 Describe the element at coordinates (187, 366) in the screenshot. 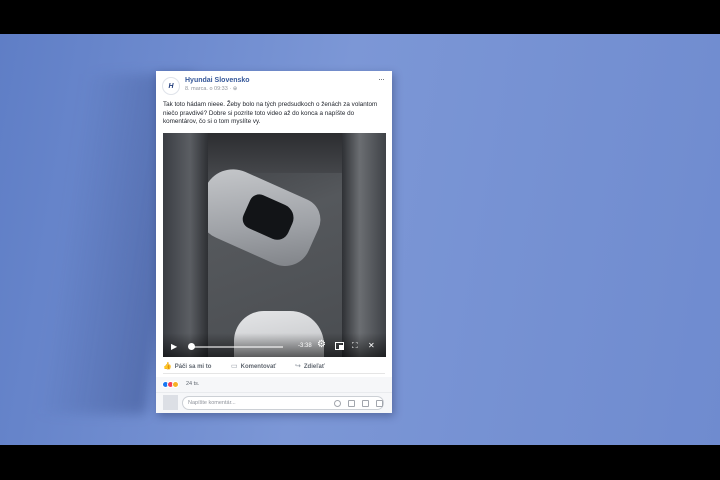

I see `like-button: 👍 Páči sa mi to` at that location.